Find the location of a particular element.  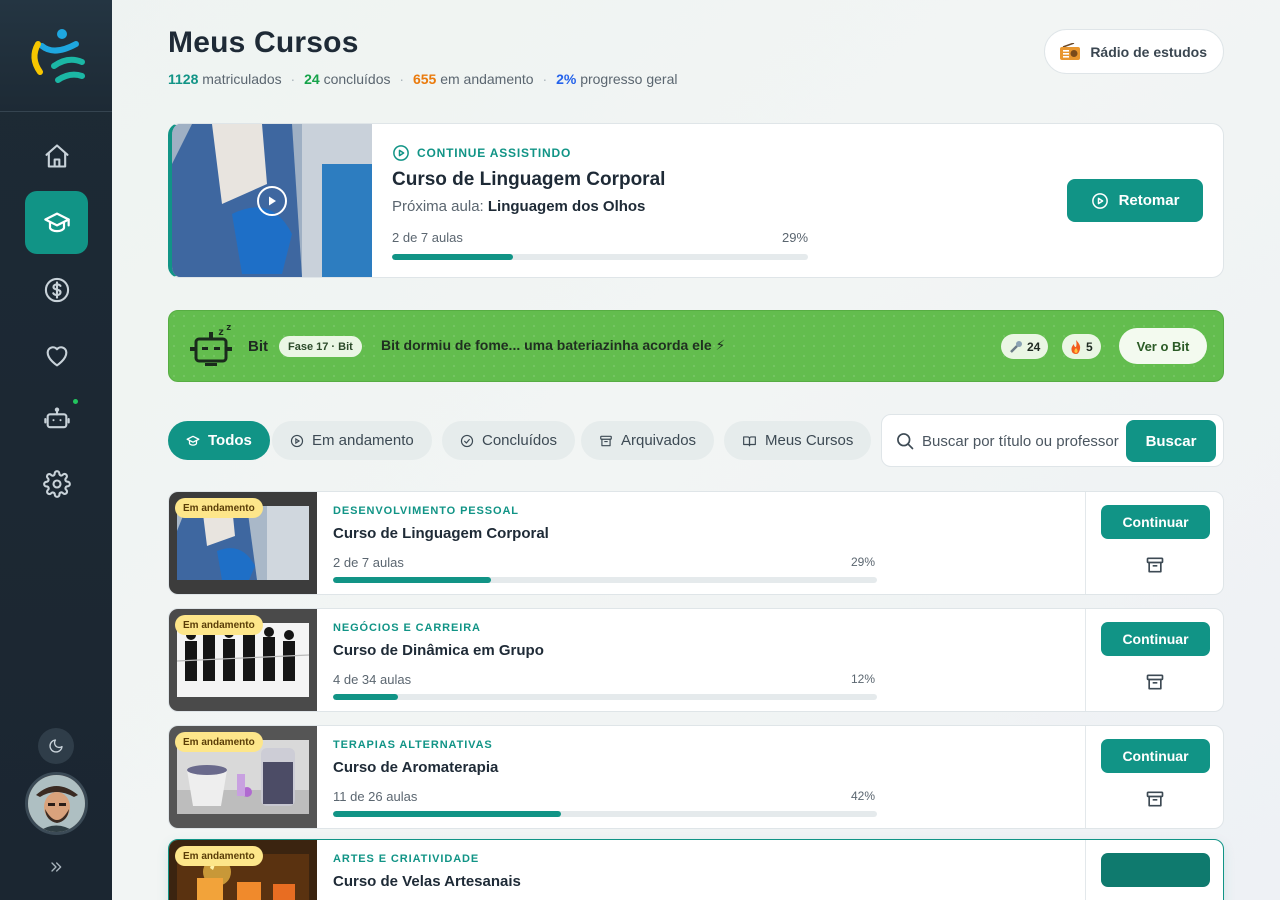

bit-phase-badge: Fase 17 · Bit is located at coordinates (320, 346).